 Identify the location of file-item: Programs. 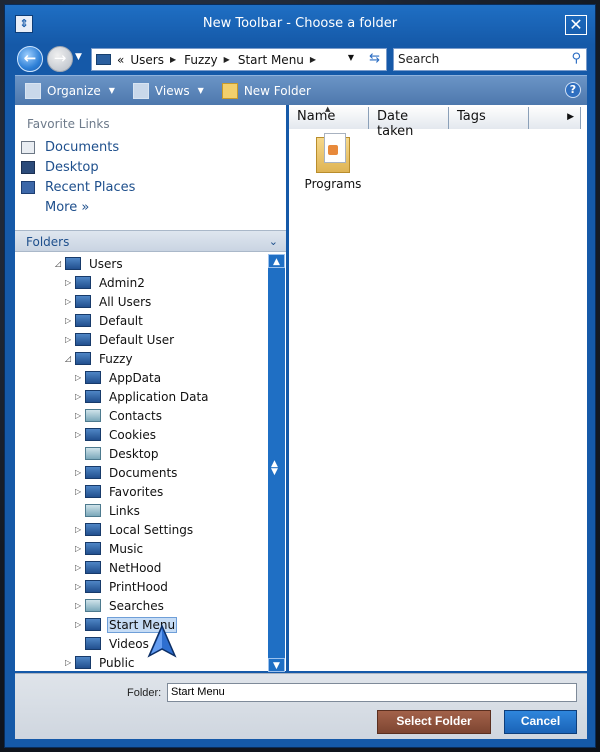
(333, 162).